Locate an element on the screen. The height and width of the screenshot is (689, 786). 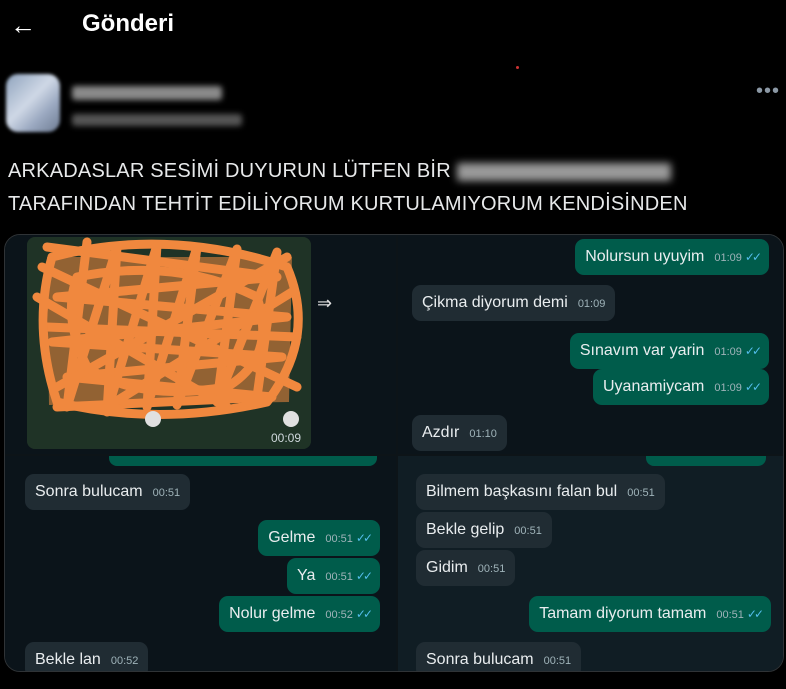
message-bubble: Uyanamiycam 01:09 ✓✓ is located at coordinates (681, 387).